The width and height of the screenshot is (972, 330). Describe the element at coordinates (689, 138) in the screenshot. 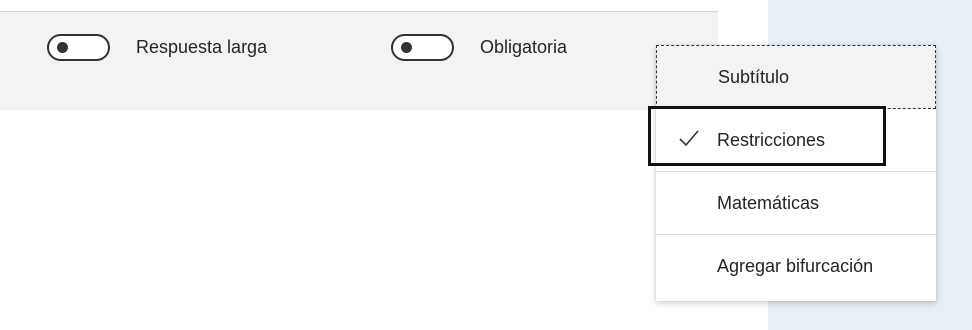

I see `checkmark-icon` at that location.